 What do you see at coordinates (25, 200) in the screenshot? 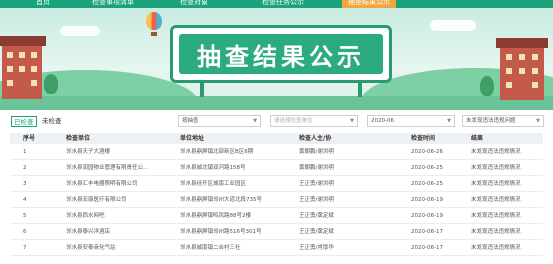
I see `cell-no: 4` at bounding box center [25, 200].